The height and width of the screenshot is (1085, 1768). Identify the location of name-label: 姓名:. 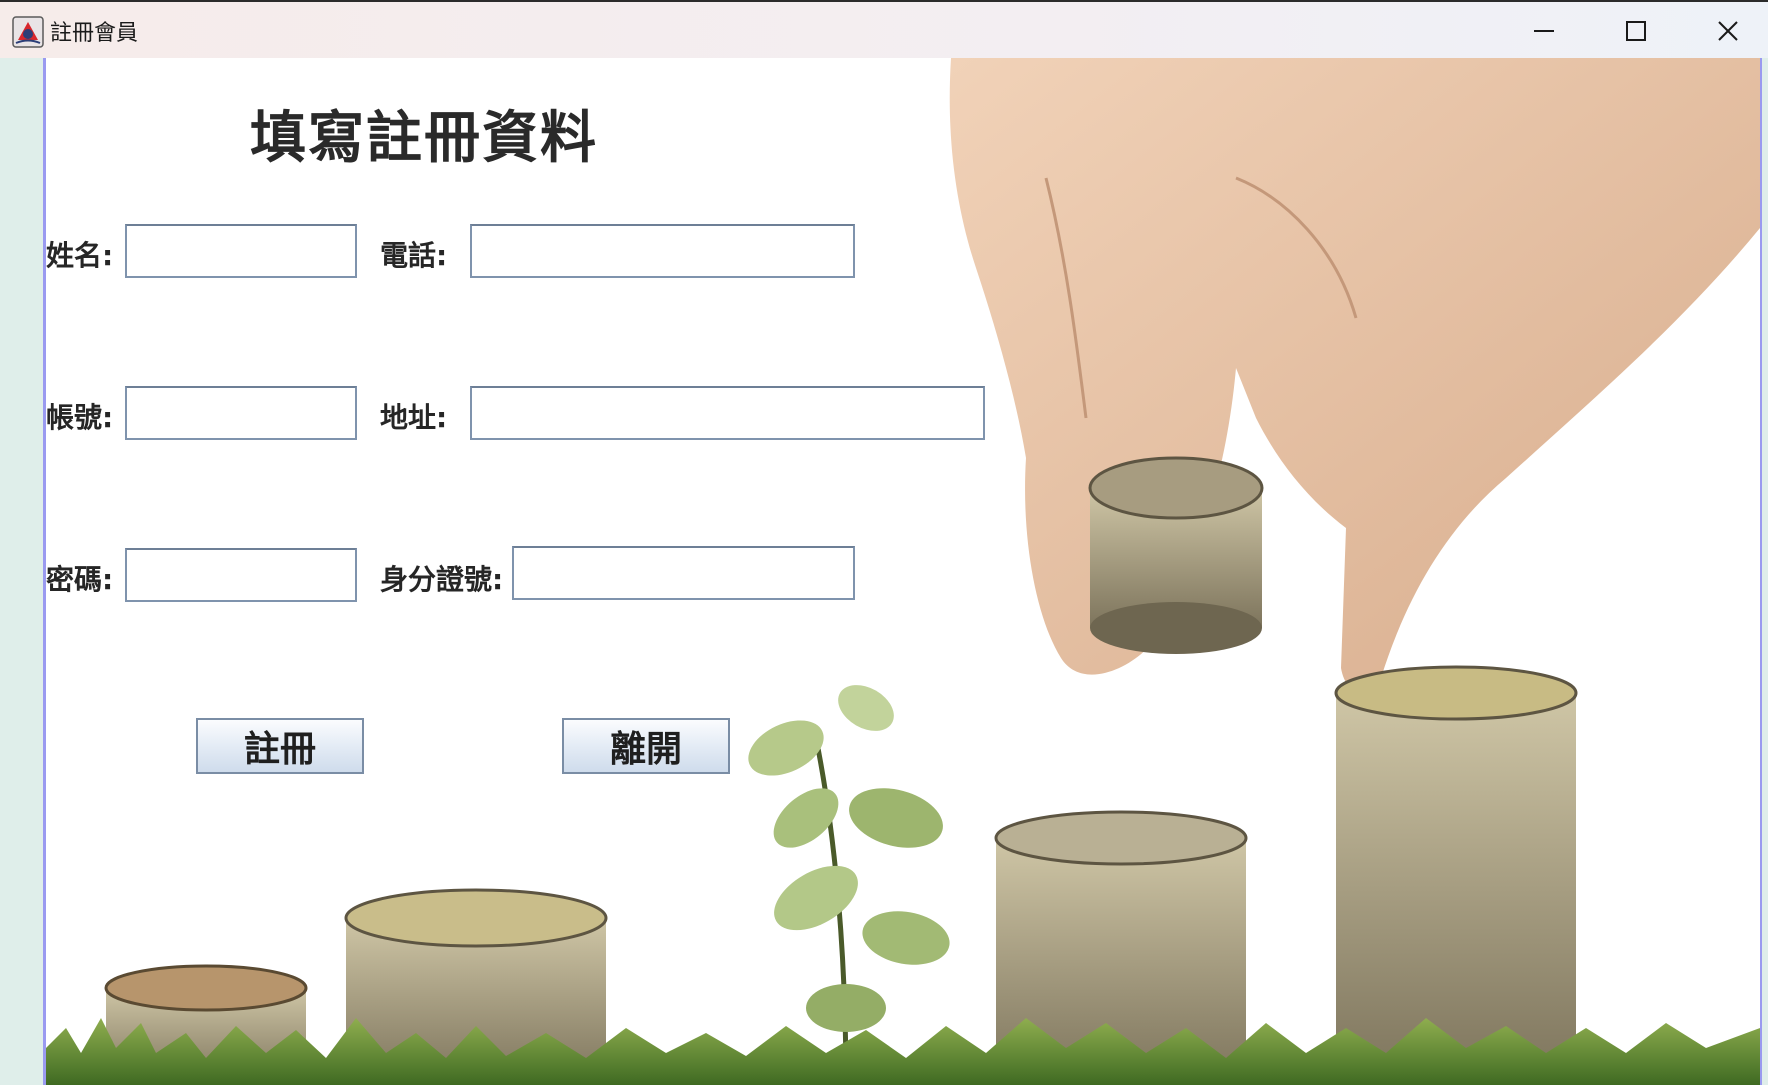
(80, 255).